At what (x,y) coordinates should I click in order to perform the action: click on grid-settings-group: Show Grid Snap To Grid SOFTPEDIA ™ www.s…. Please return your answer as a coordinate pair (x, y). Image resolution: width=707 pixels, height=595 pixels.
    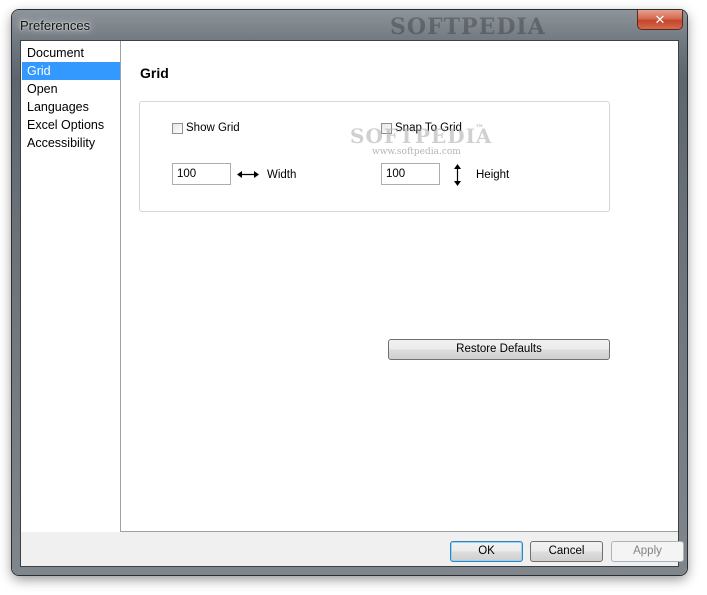
    Looking at the image, I should click on (374, 156).